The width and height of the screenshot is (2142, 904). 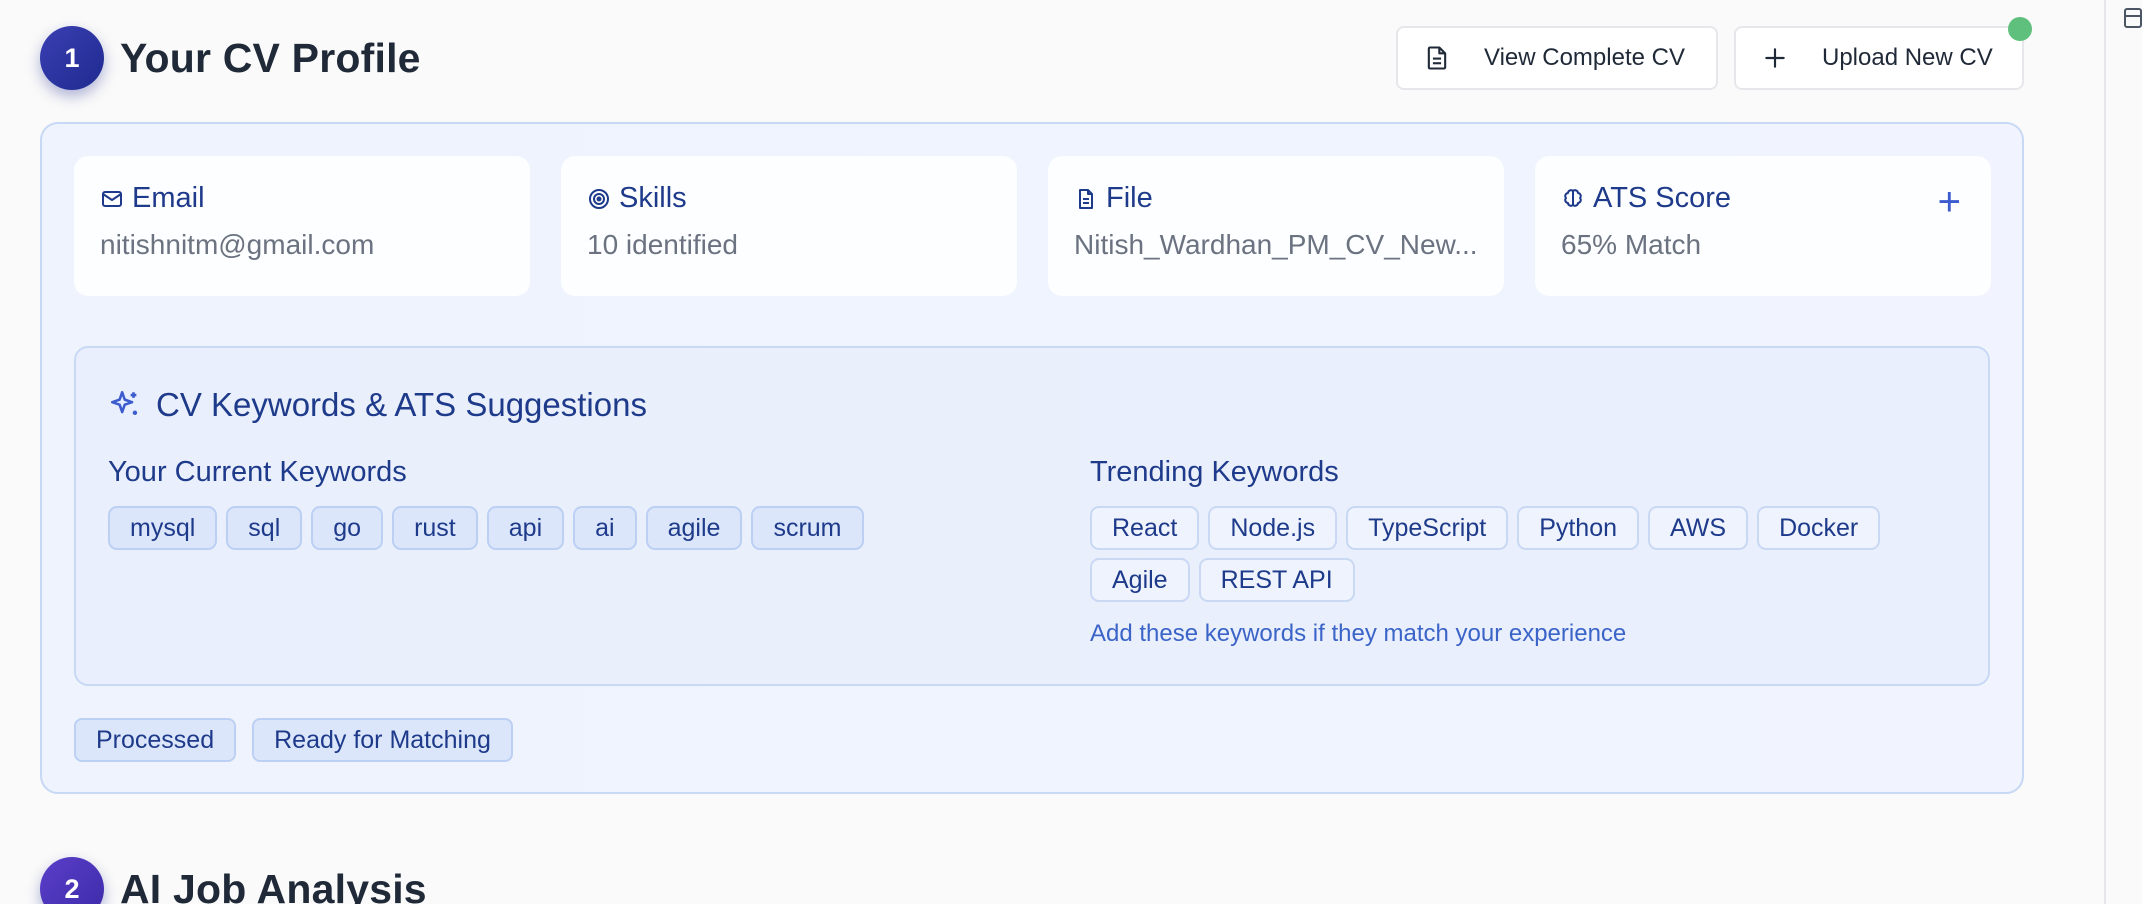 I want to click on brain-icon, so click(x=1573, y=199).